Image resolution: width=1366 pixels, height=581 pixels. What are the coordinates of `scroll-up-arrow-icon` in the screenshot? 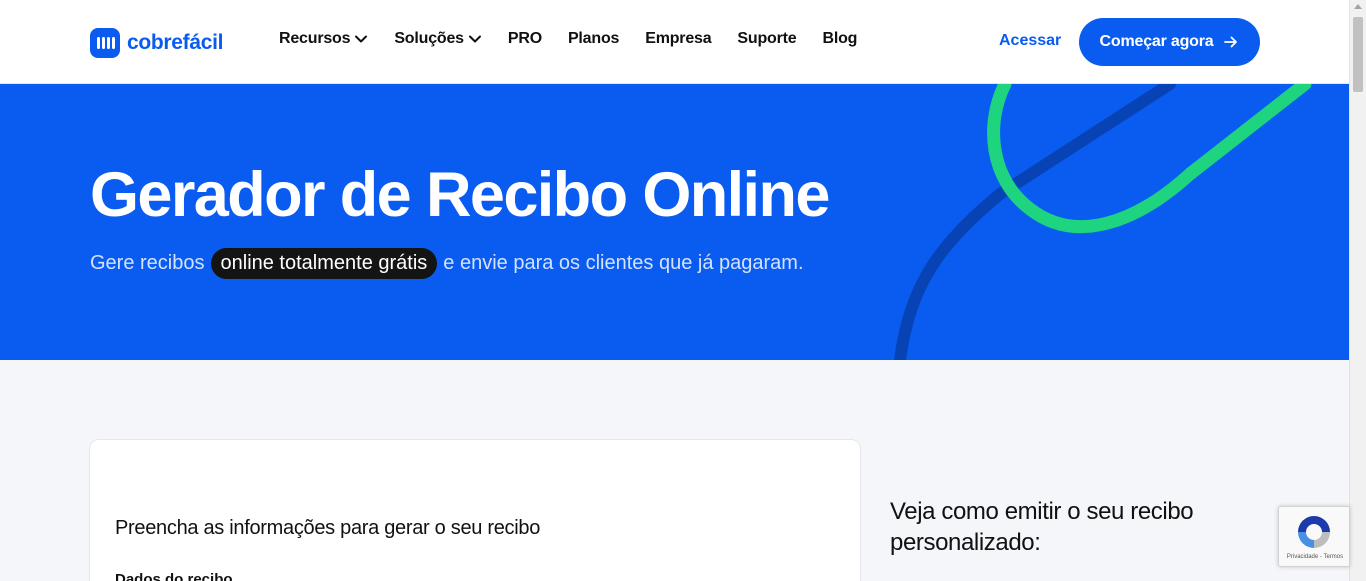 It's located at (1358, 6).